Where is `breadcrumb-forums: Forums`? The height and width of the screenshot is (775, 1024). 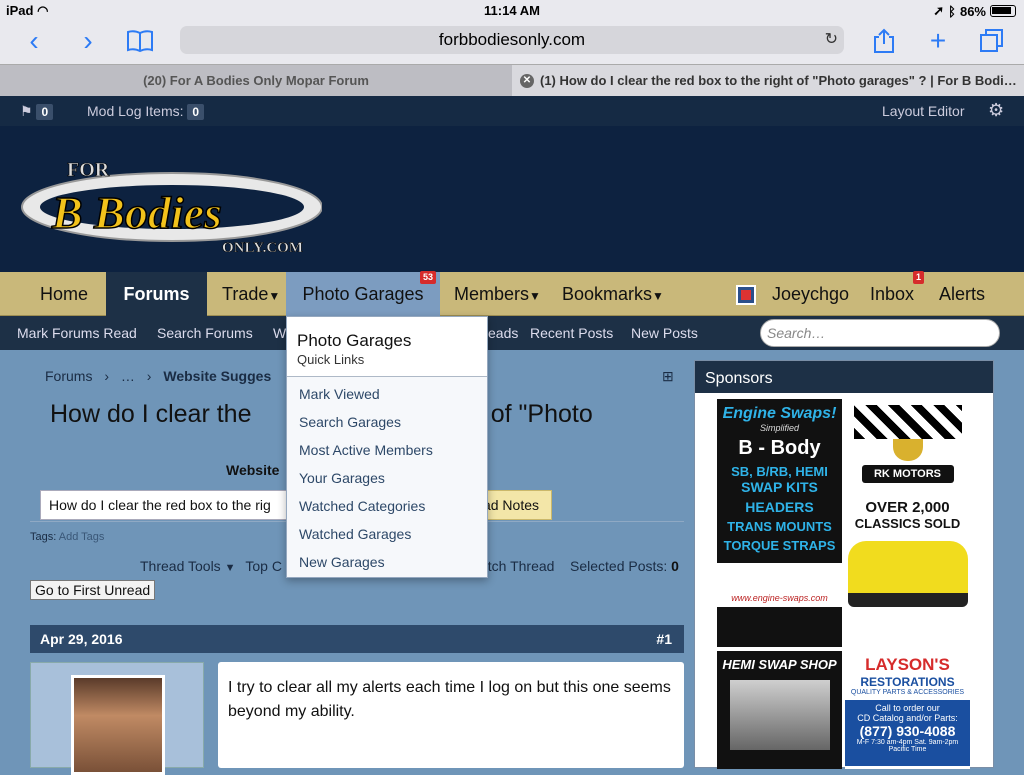
breadcrumb-forums: Forums is located at coordinates (68, 376).